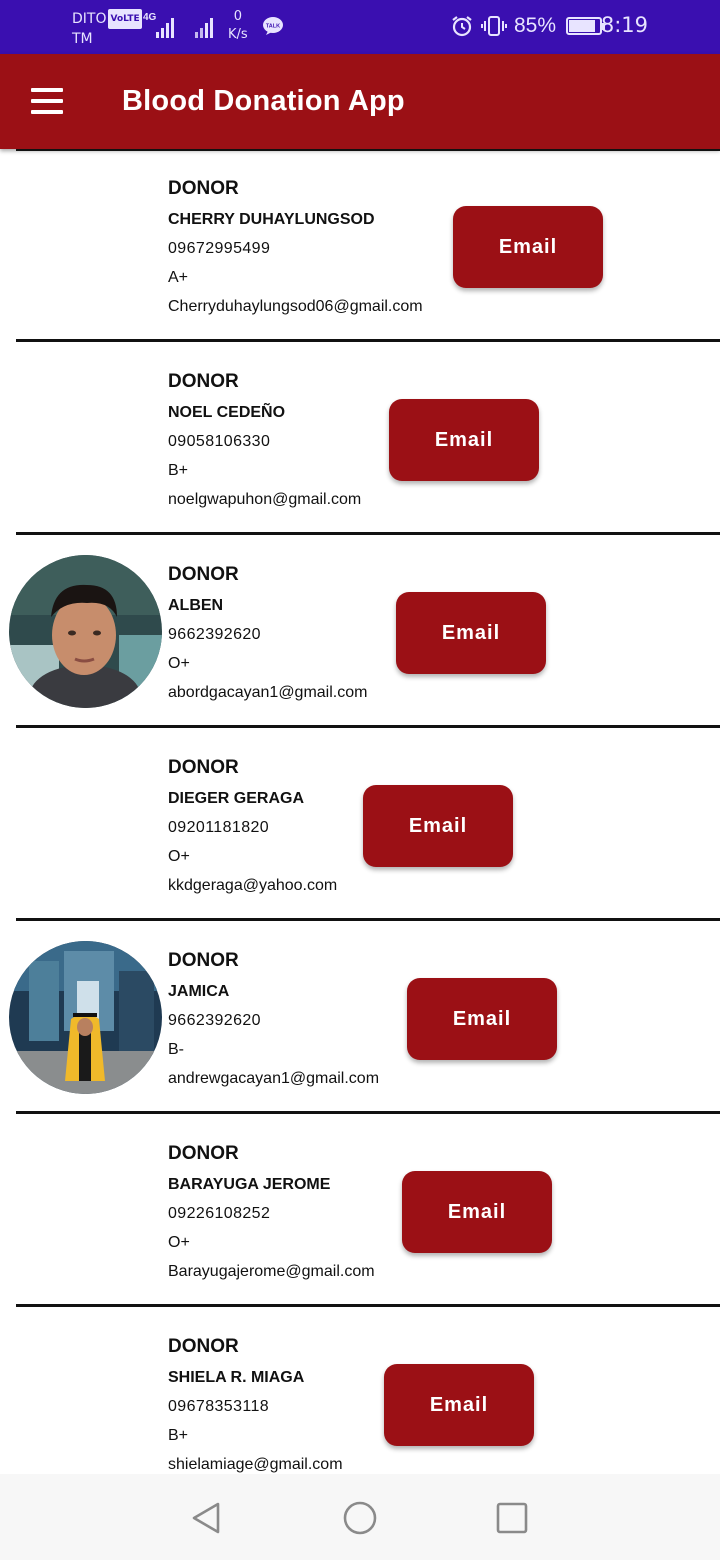 The height and width of the screenshot is (1560, 720). I want to click on recents-square-icon, so click(512, 1518).